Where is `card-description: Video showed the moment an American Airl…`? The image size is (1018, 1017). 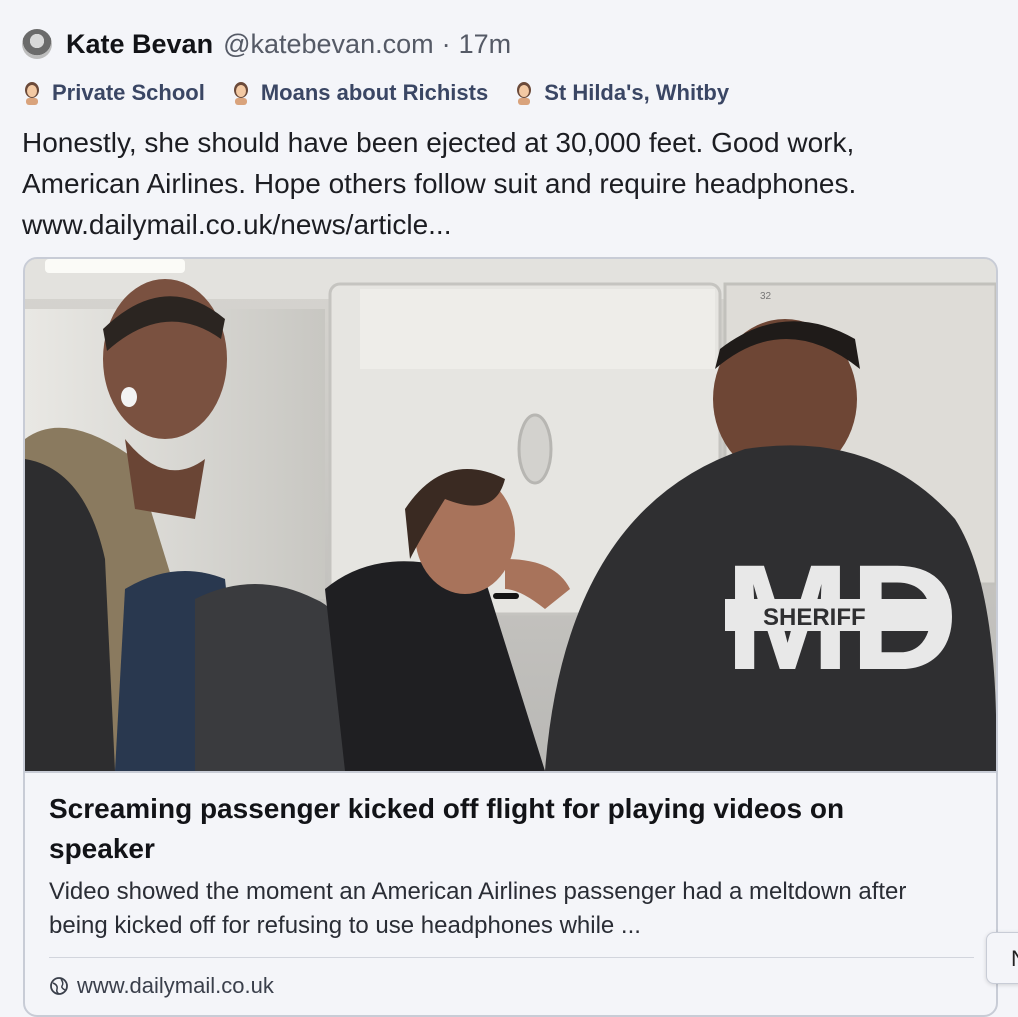
card-description: Video showed the moment an American Airl… is located at coordinates (478, 908).